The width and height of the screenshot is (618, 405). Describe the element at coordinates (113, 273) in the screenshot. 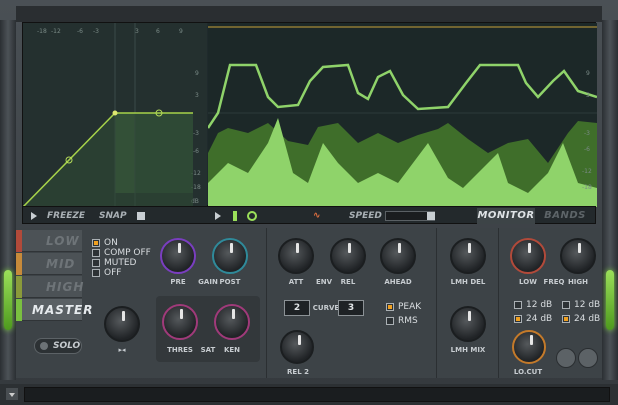

I see `option-off-label: OFF` at that location.